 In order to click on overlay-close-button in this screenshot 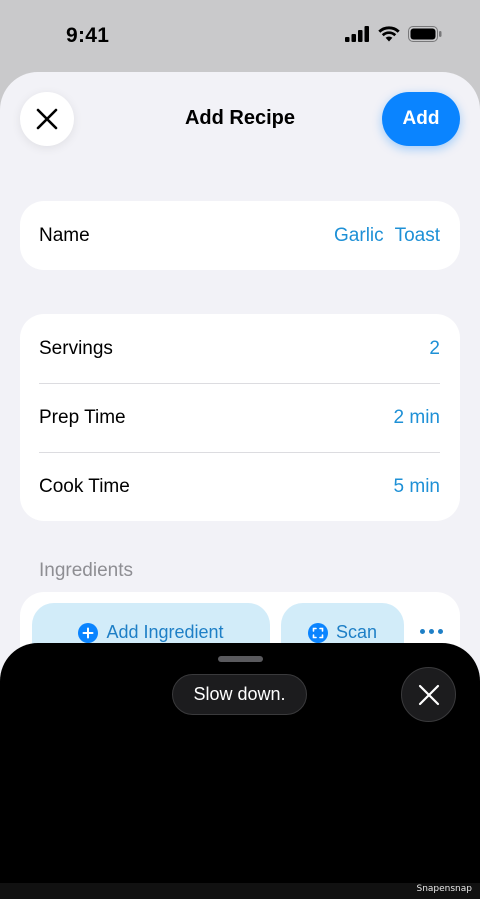, I will do `click(428, 694)`.